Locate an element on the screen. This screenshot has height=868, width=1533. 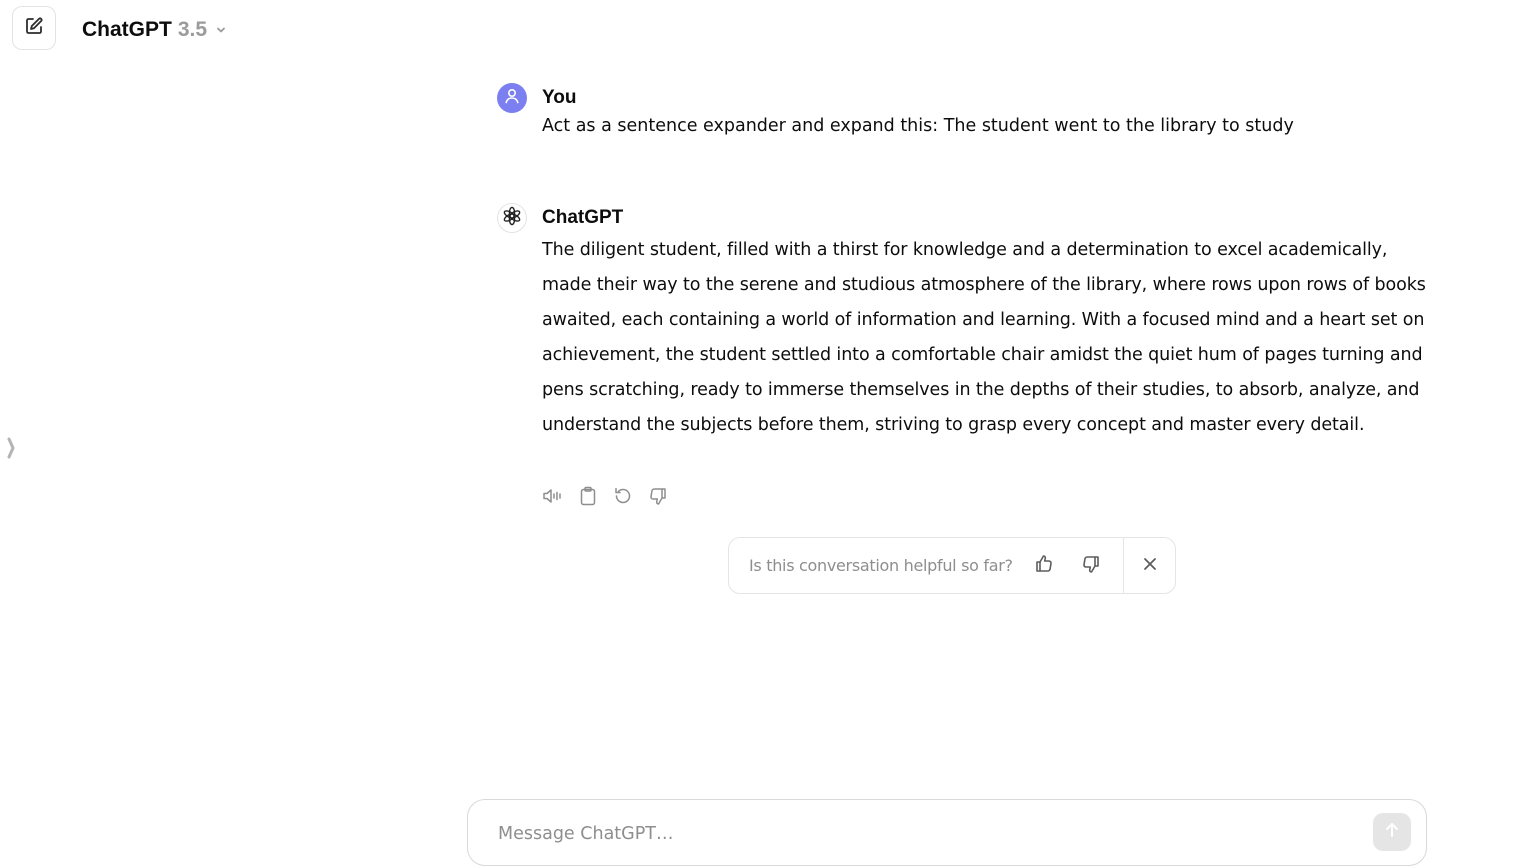
copy-button is located at coordinates (588, 498).